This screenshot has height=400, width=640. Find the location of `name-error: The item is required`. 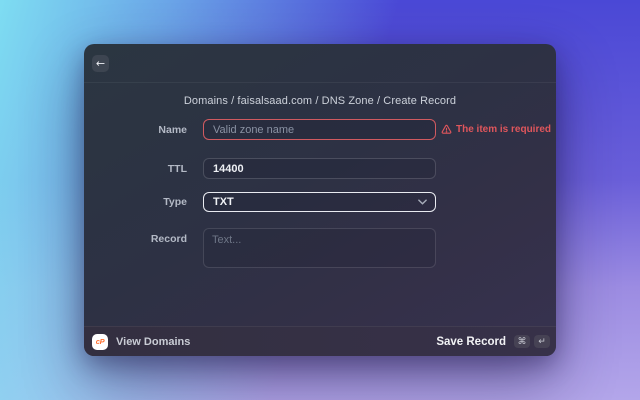

name-error: The item is required is located at coordinates (496, 129).